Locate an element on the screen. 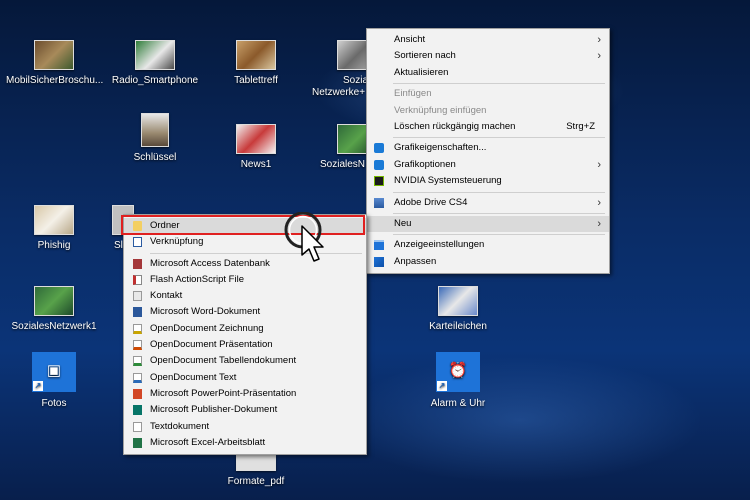  submenu-item-kontakt: Kontakt is located at coordinates (245, 296).